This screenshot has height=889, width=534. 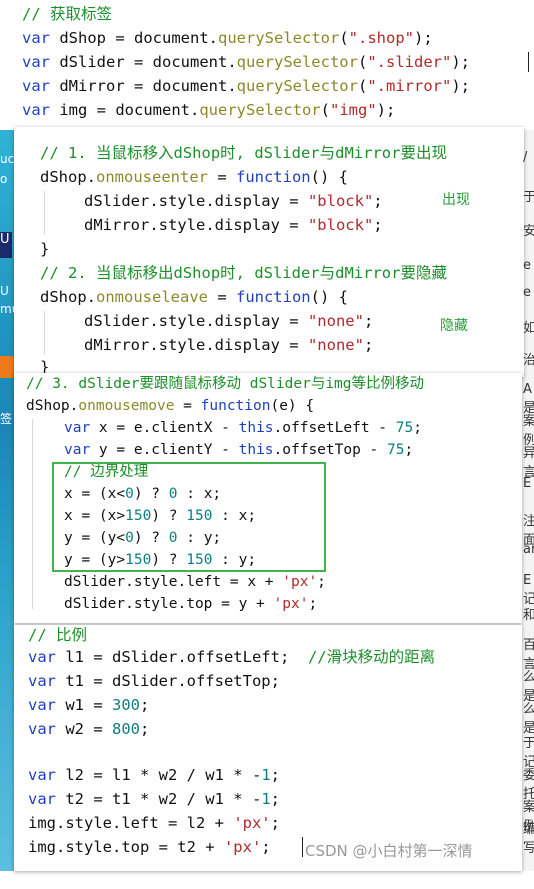 I want to click on code-line: var w2 = 800;, so click(x=89, y=729).